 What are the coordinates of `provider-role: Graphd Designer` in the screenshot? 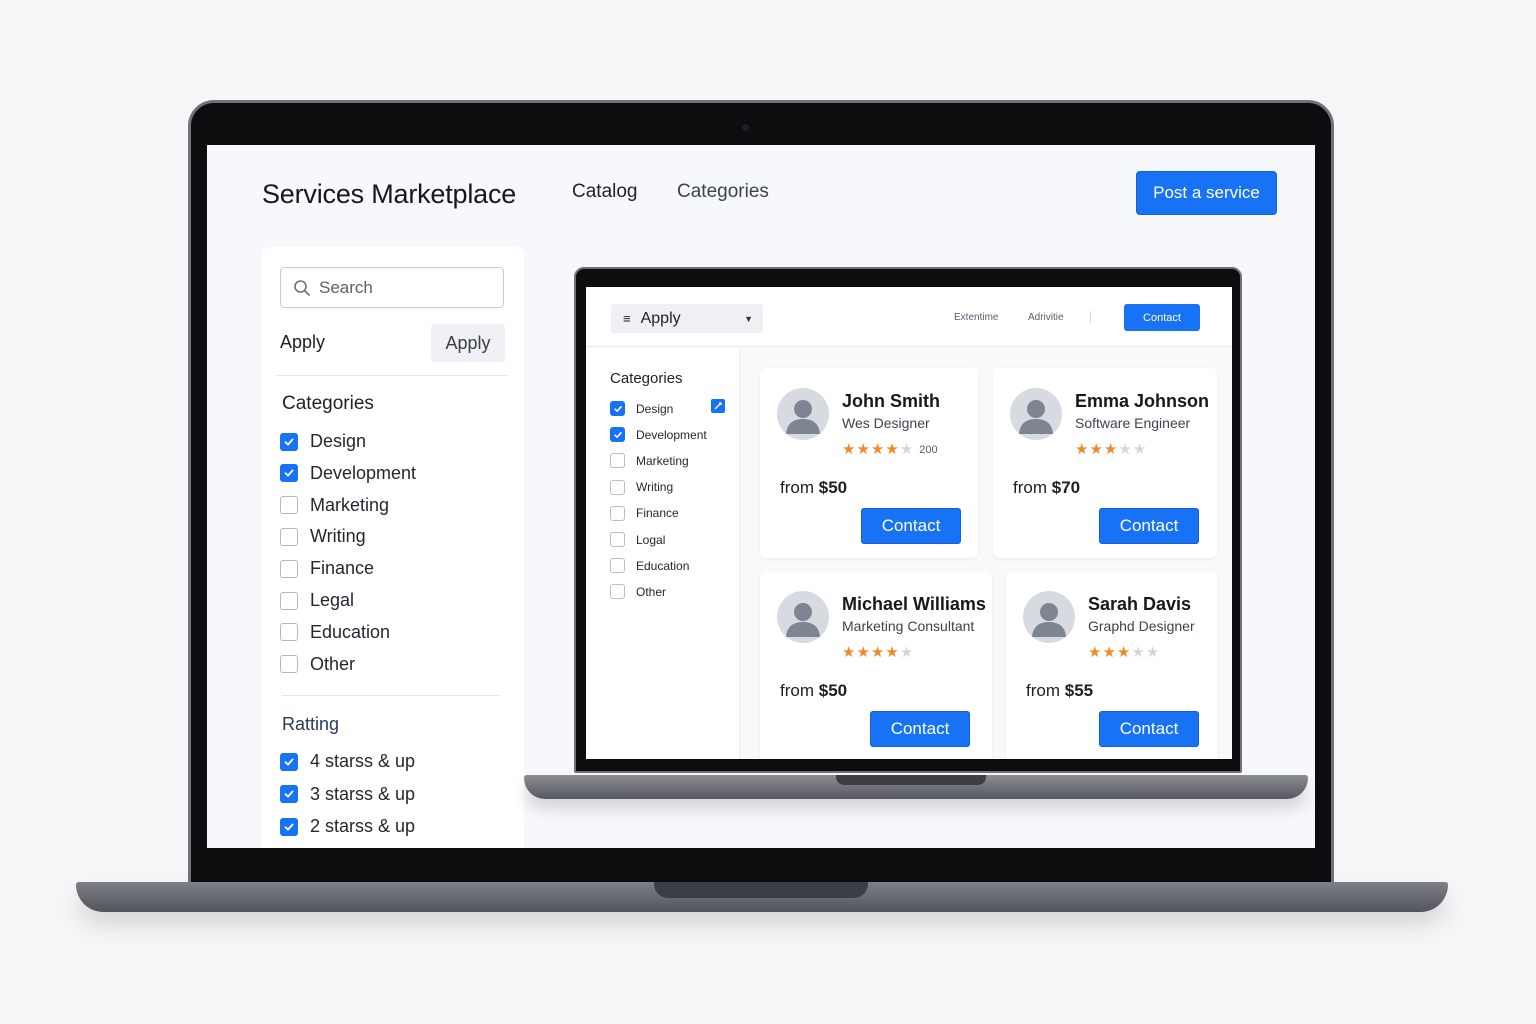 It's located at (1141, 626).